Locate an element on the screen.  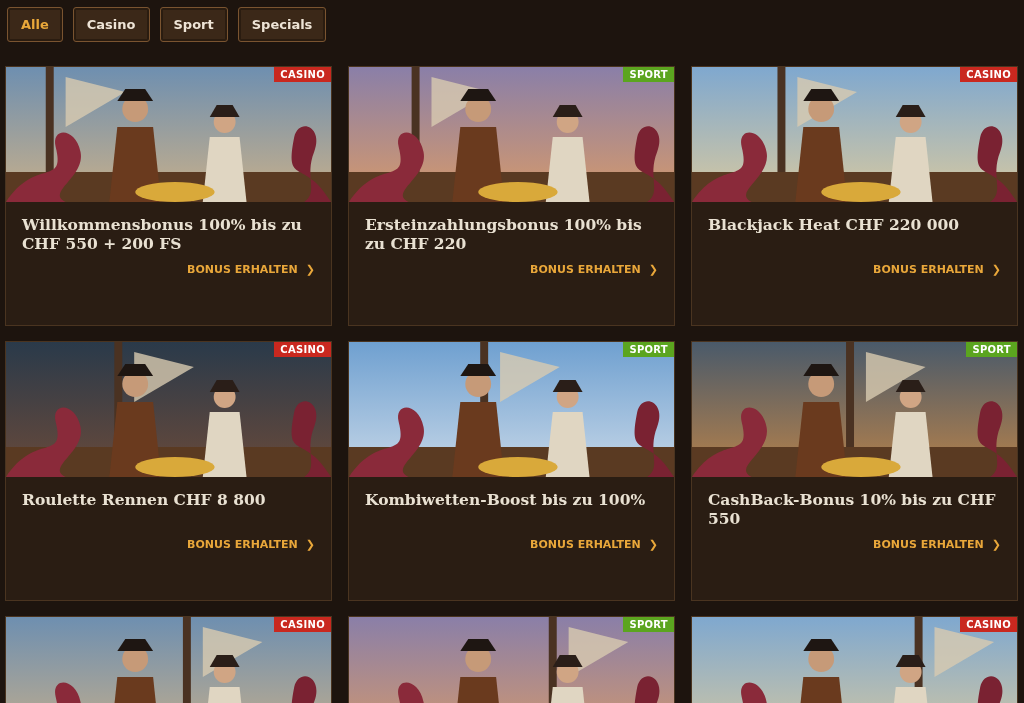
filter-tab: Casino is located at coordinates (111, 24).